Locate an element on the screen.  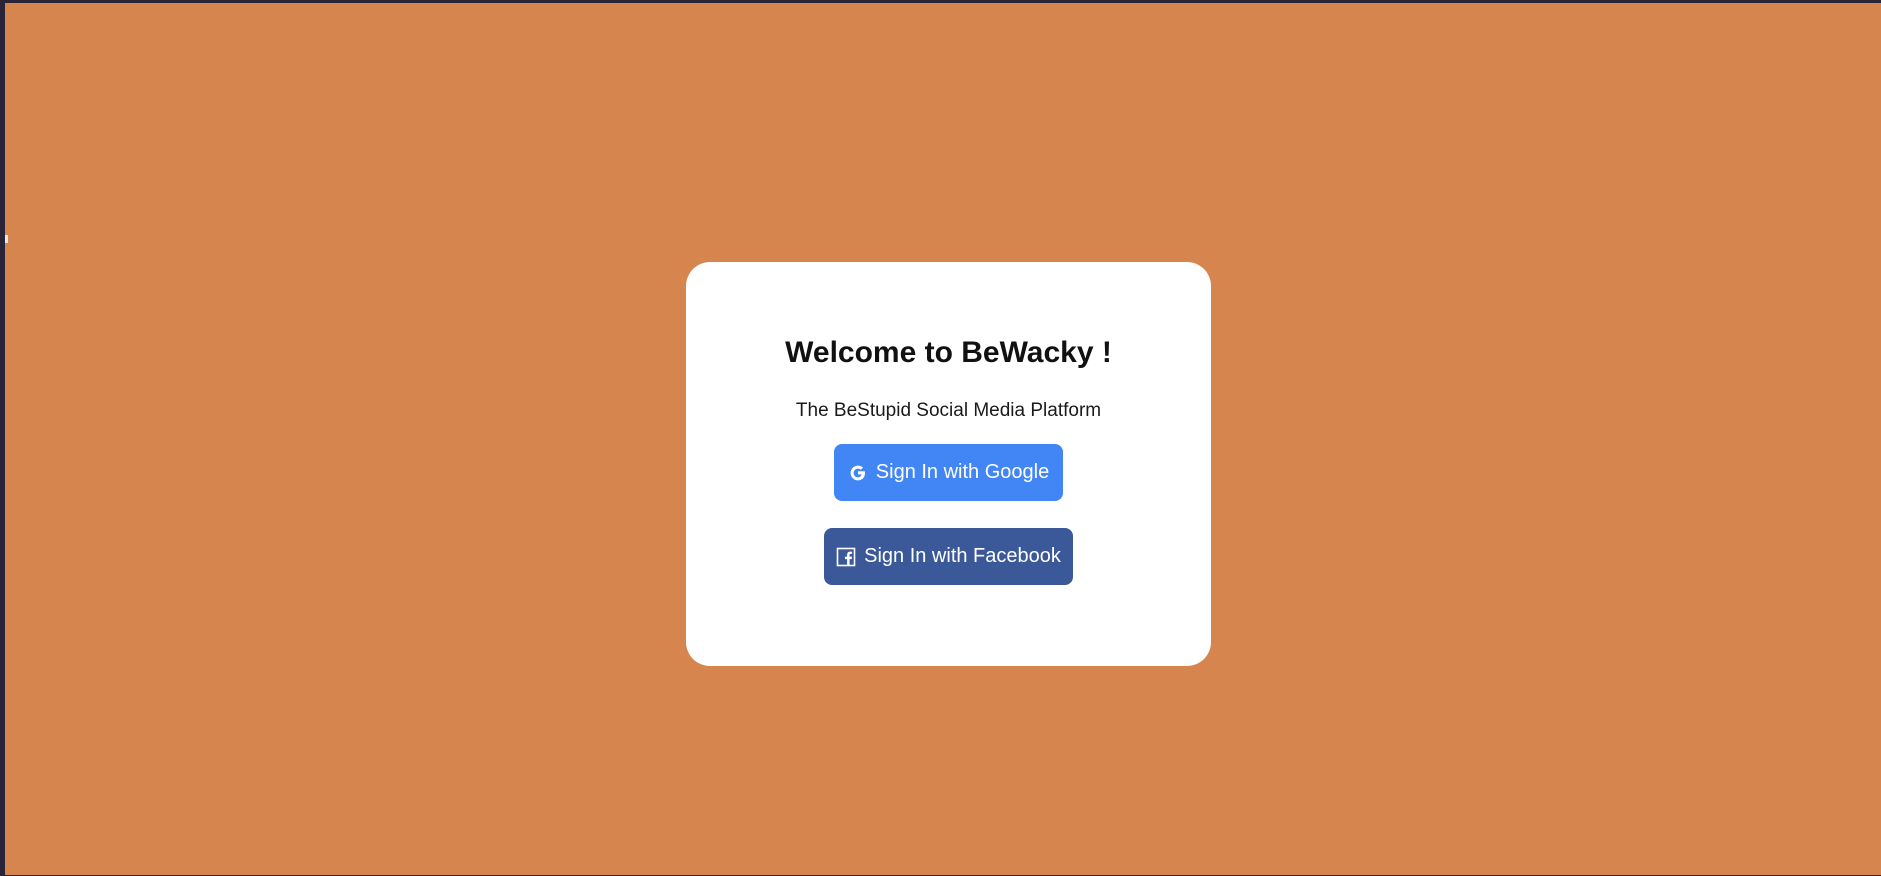
google-icon is located at coordinates (858, 473).